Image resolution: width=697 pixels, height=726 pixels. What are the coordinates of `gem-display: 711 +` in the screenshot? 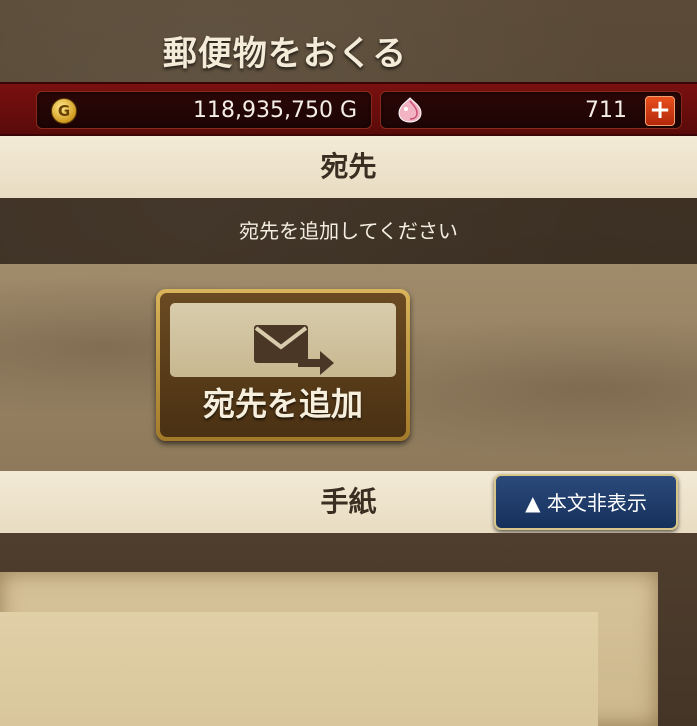 It's located at (531, 110).